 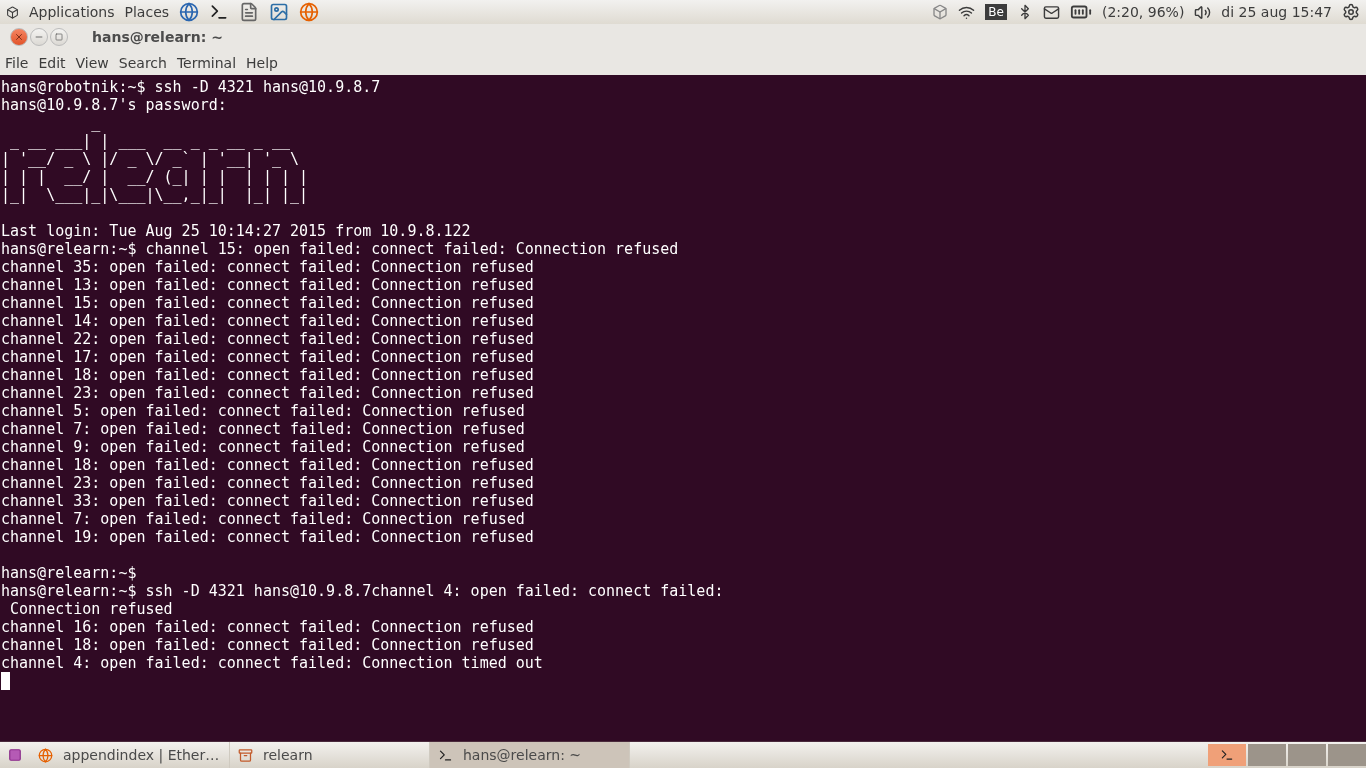 What do you see at coordinates (69, 573) in the screenshot?
I see `terminal-line: hans@relearn:~$` at bounding box center [69, 573].